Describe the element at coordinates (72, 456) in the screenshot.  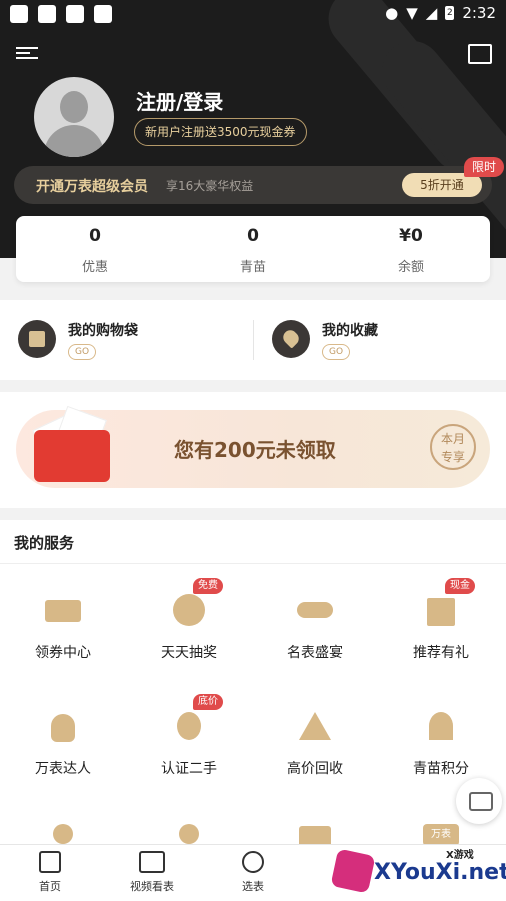
I see `red-envelope-icon` at that location.